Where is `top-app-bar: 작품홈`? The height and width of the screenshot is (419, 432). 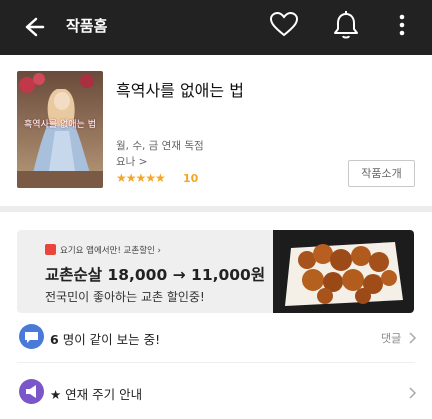
top-app-bar: 작품홈 is located at coordinates (216, 27).